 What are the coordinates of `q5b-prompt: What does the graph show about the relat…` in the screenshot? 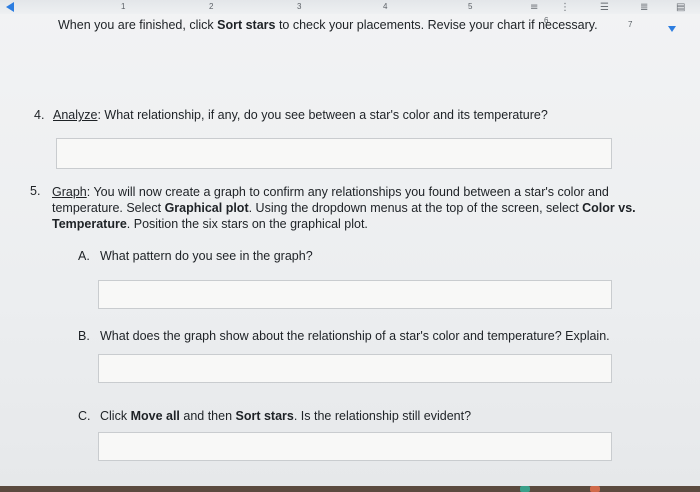 It's located at (355, 336).